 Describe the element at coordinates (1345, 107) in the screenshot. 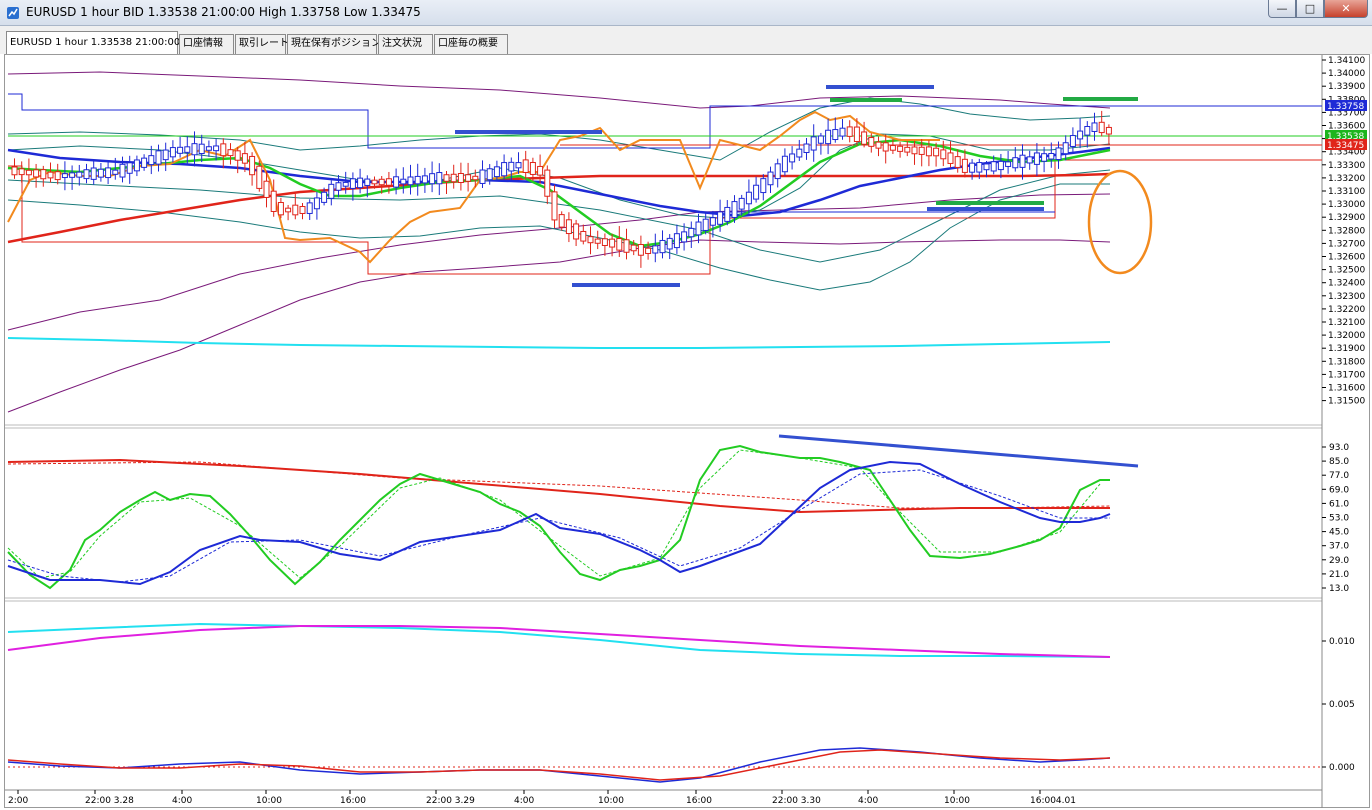

I see `price-tag-label: 1.33758` at that location.